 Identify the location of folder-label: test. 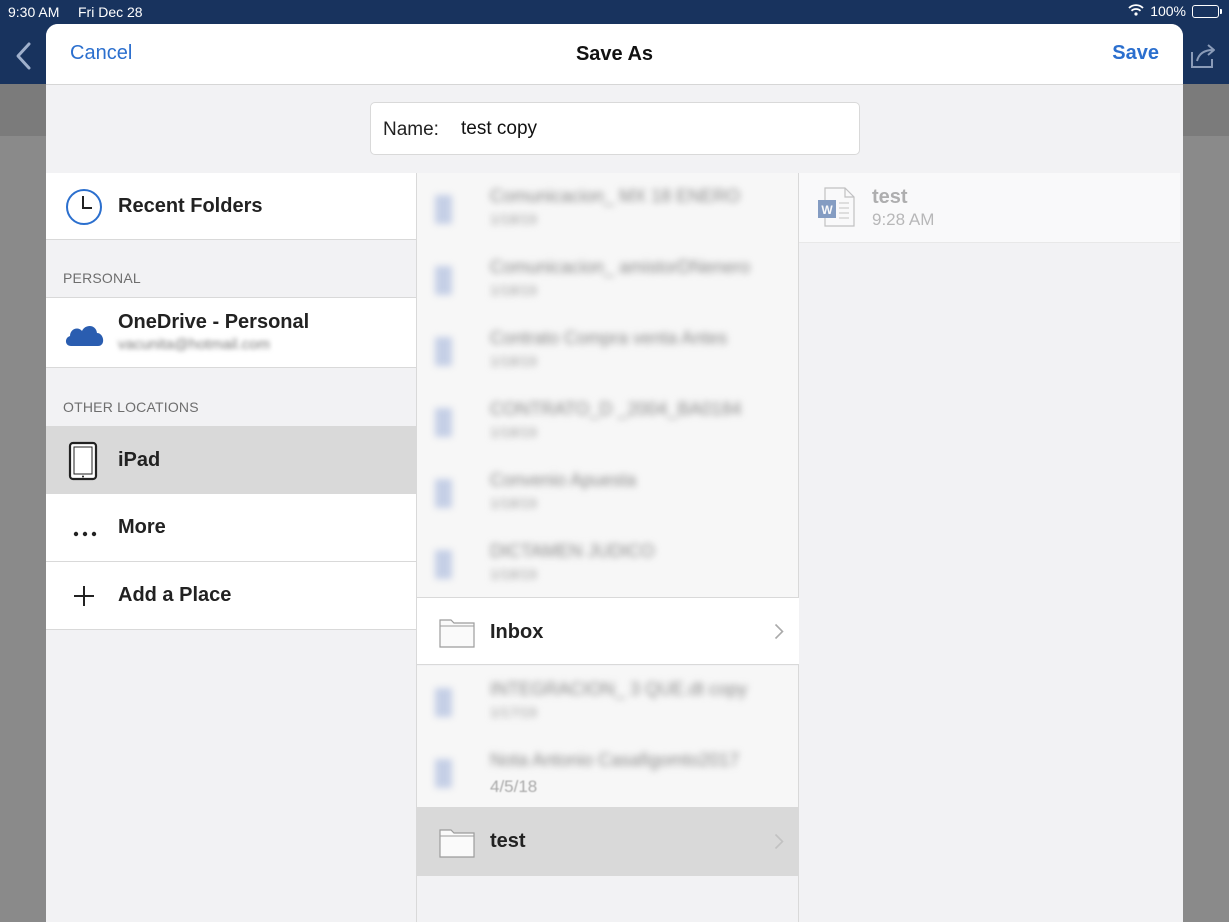
(508, 841).